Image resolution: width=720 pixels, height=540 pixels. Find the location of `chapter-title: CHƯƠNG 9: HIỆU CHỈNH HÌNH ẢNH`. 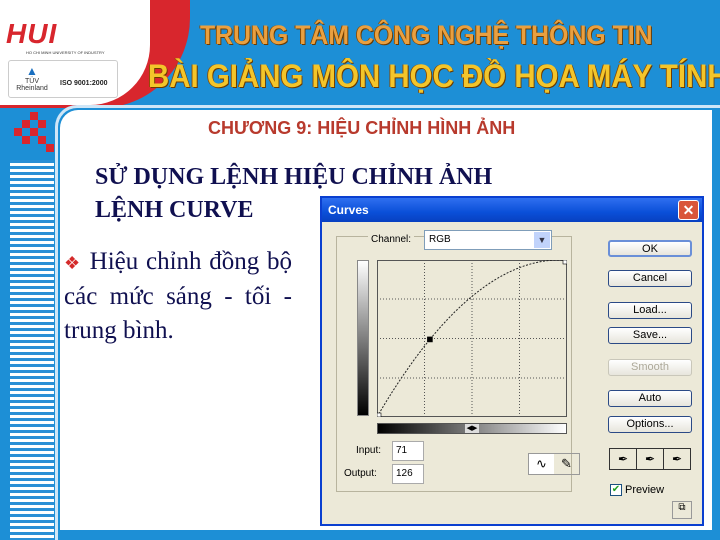

chapter-title: CHƯƠNG 9: HIỆU CHỈNH HÌNH ẢNH is located at coordinates (362, 128).